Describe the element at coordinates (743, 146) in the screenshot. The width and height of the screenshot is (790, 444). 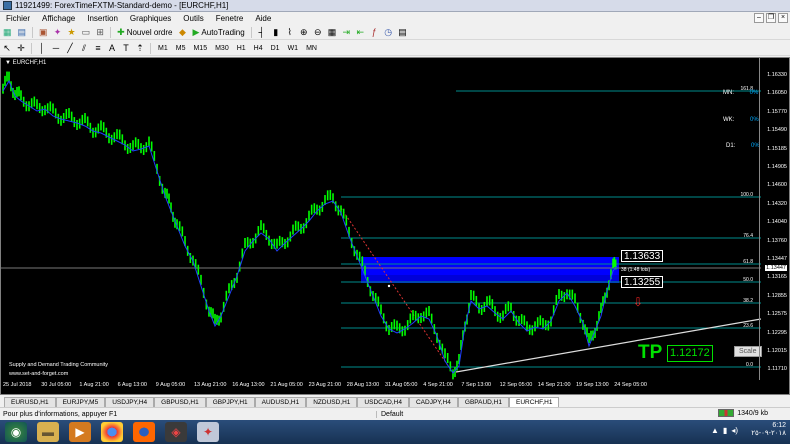
I see `tf-d1-label: D1: 0%` at that location.